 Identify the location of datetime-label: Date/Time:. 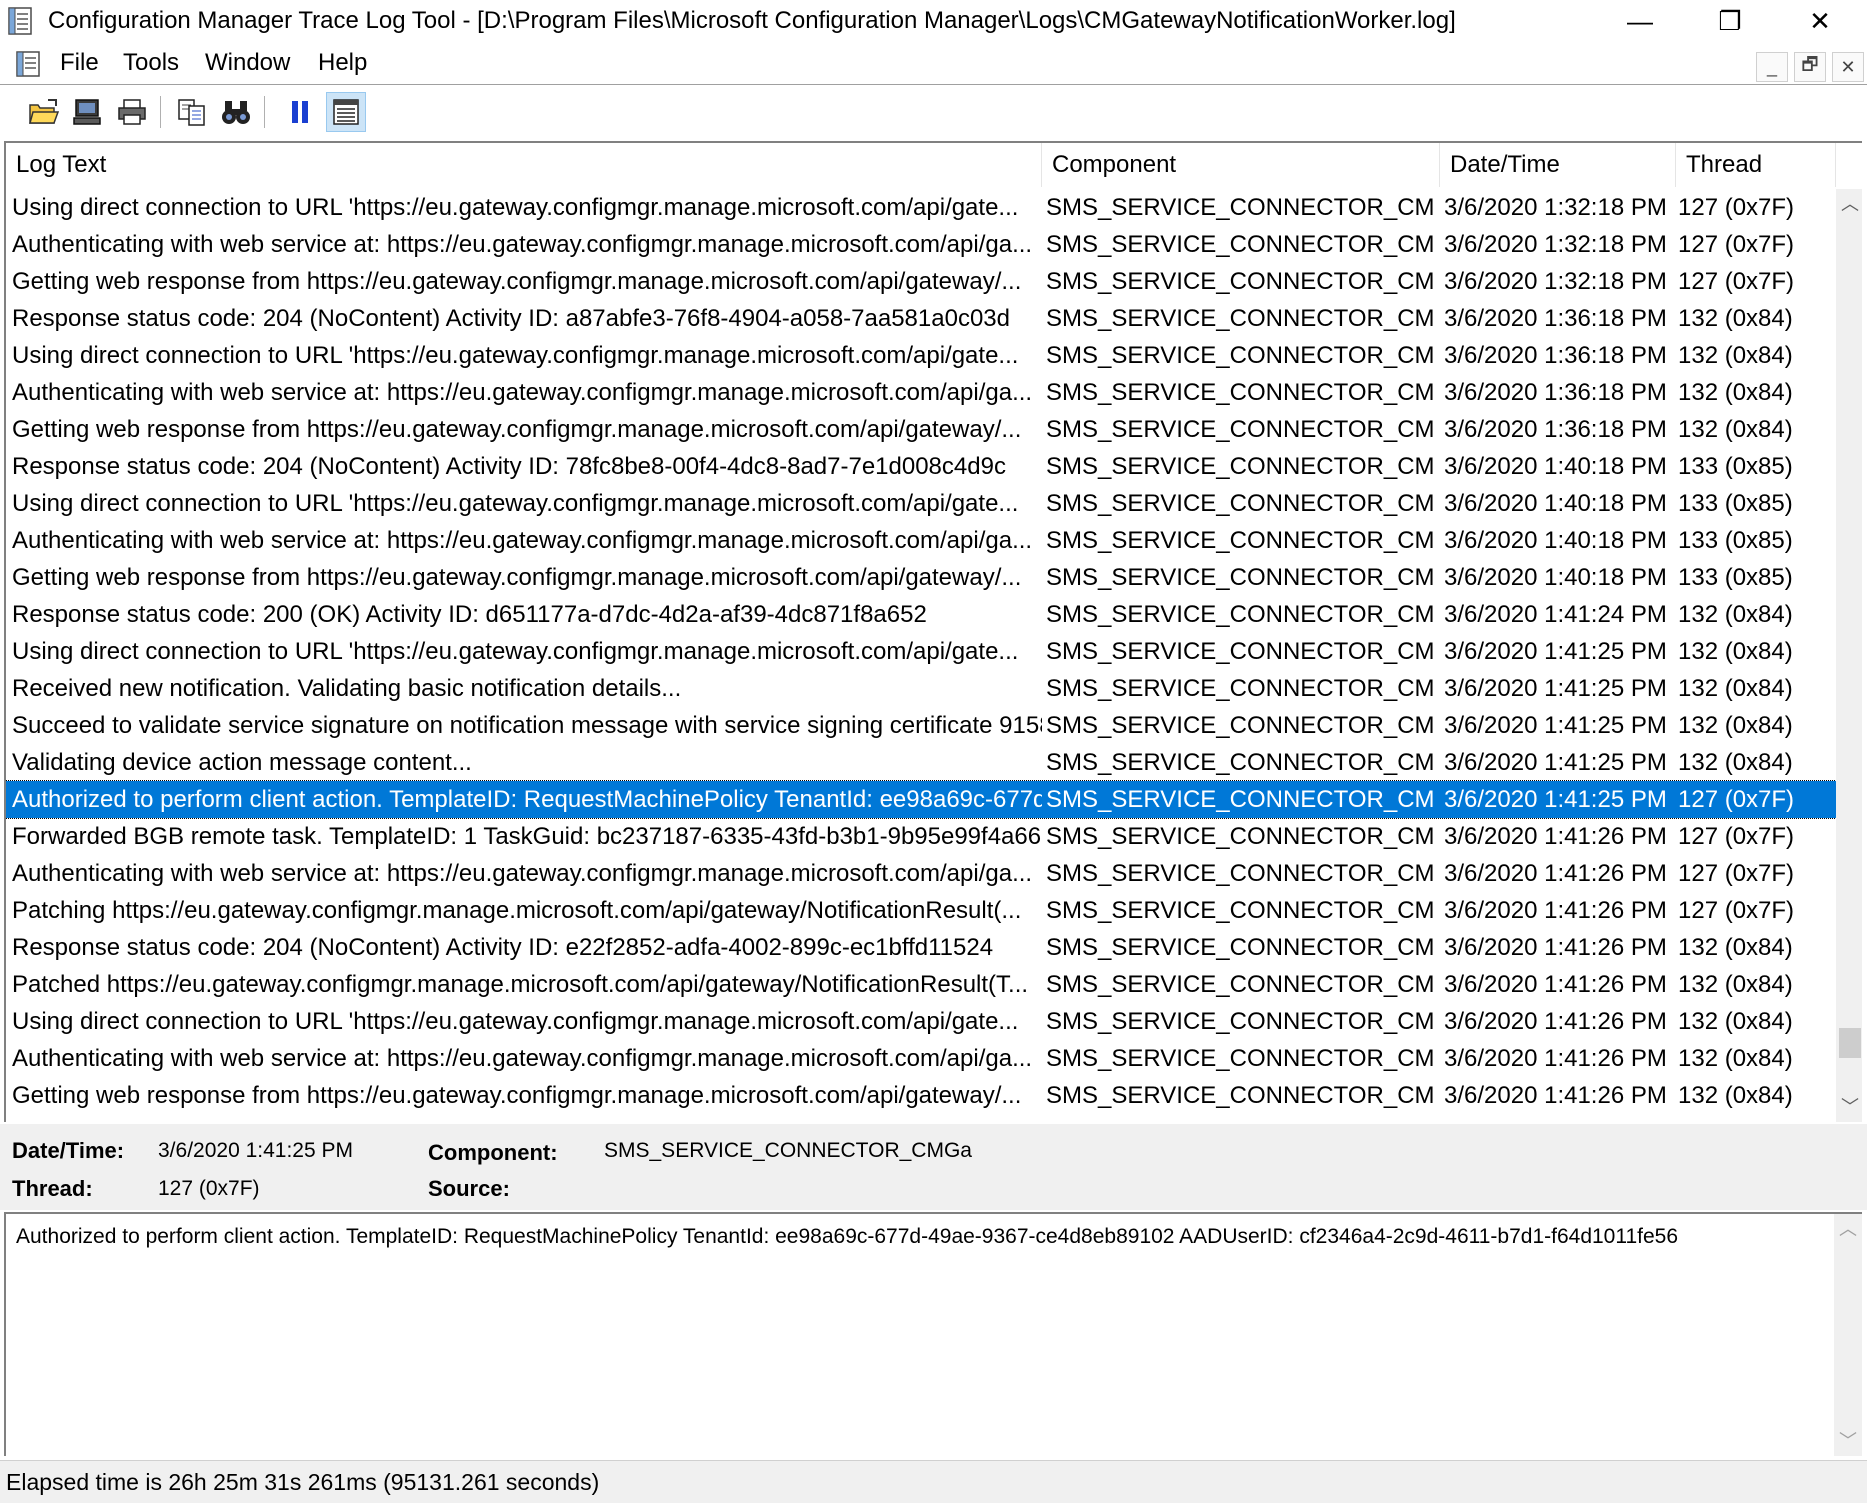
(68, 1150).